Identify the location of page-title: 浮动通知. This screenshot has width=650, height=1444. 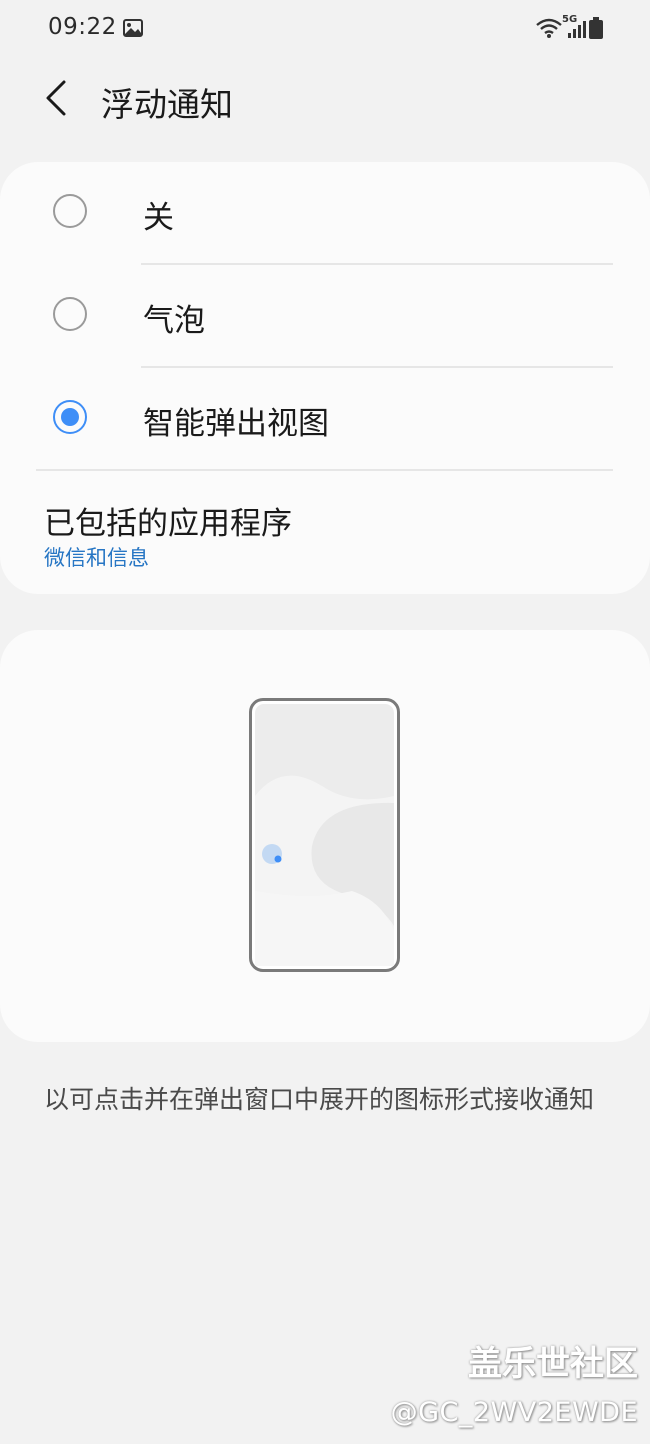
(167, 104).